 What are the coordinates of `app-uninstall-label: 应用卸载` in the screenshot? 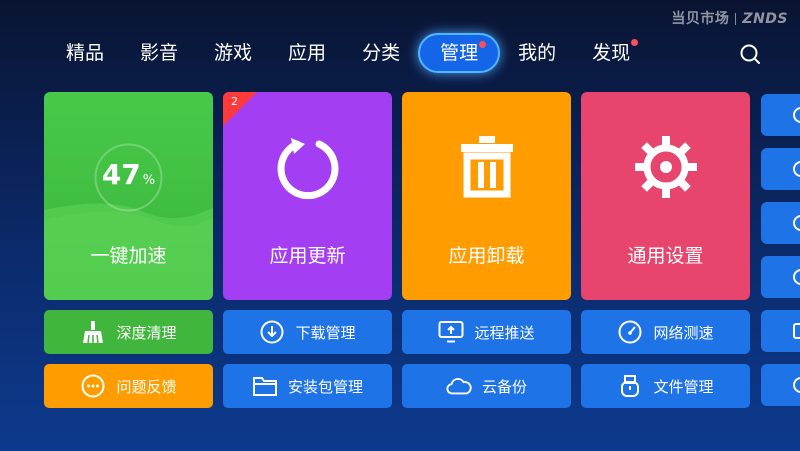 It's located at (486, 256).